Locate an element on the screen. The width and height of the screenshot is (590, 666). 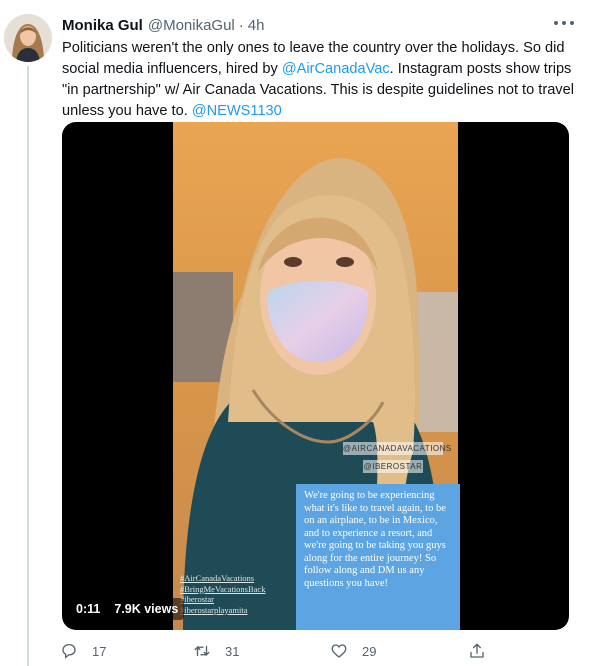
video-meta: 0:11 7.9K views is located at coordinates (127, 609).